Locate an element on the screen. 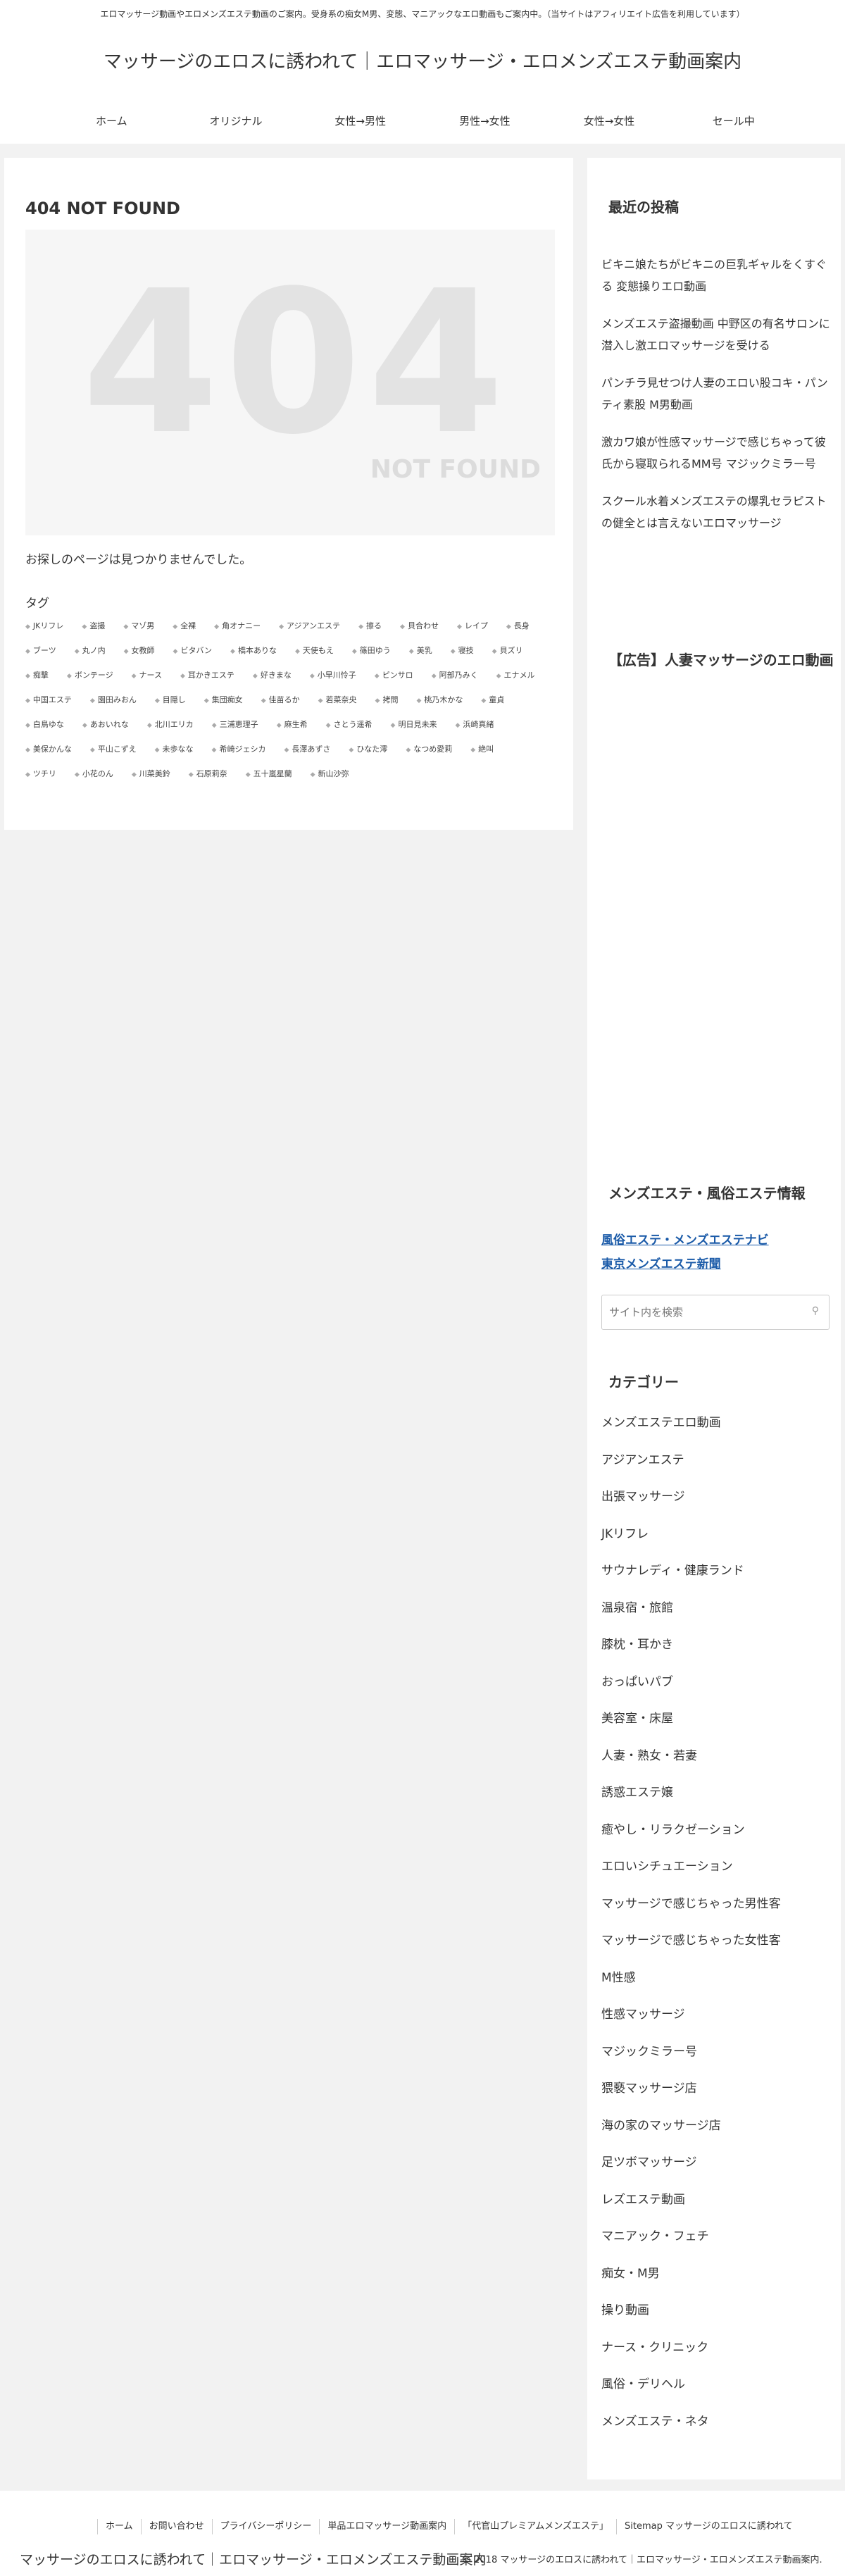 The image size is (845, 2576). tag-link: ◆ 白鳥ゆな is located at coordinates (44, 725).